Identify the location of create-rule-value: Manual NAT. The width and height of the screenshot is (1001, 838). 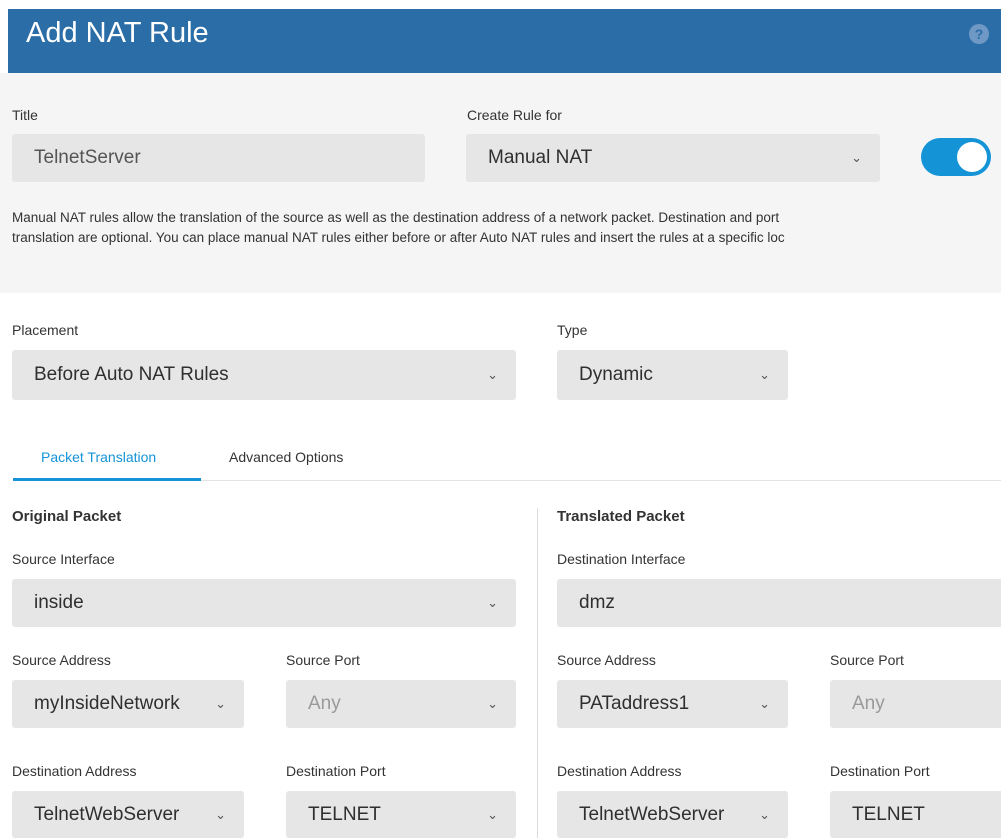
(540, 157).